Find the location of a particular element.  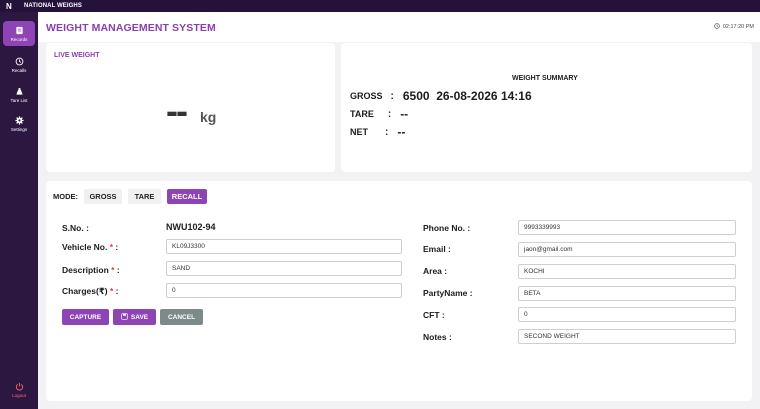

gross-colon: : is located at coordinates (392, 96).